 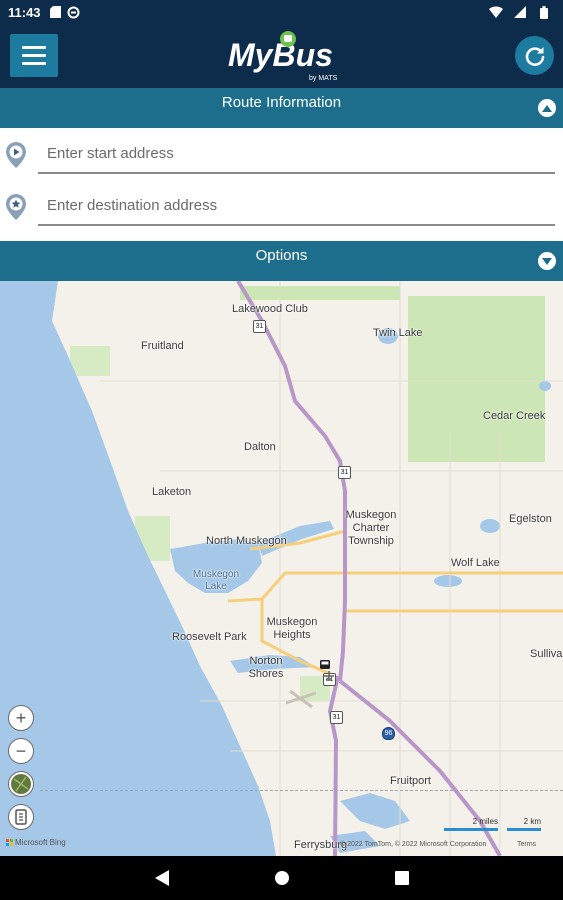 What do you see at coordinates (246, 541) in the screenshot?
I see `map-place-label: North Muskegon` at bounding box center [246, 541].